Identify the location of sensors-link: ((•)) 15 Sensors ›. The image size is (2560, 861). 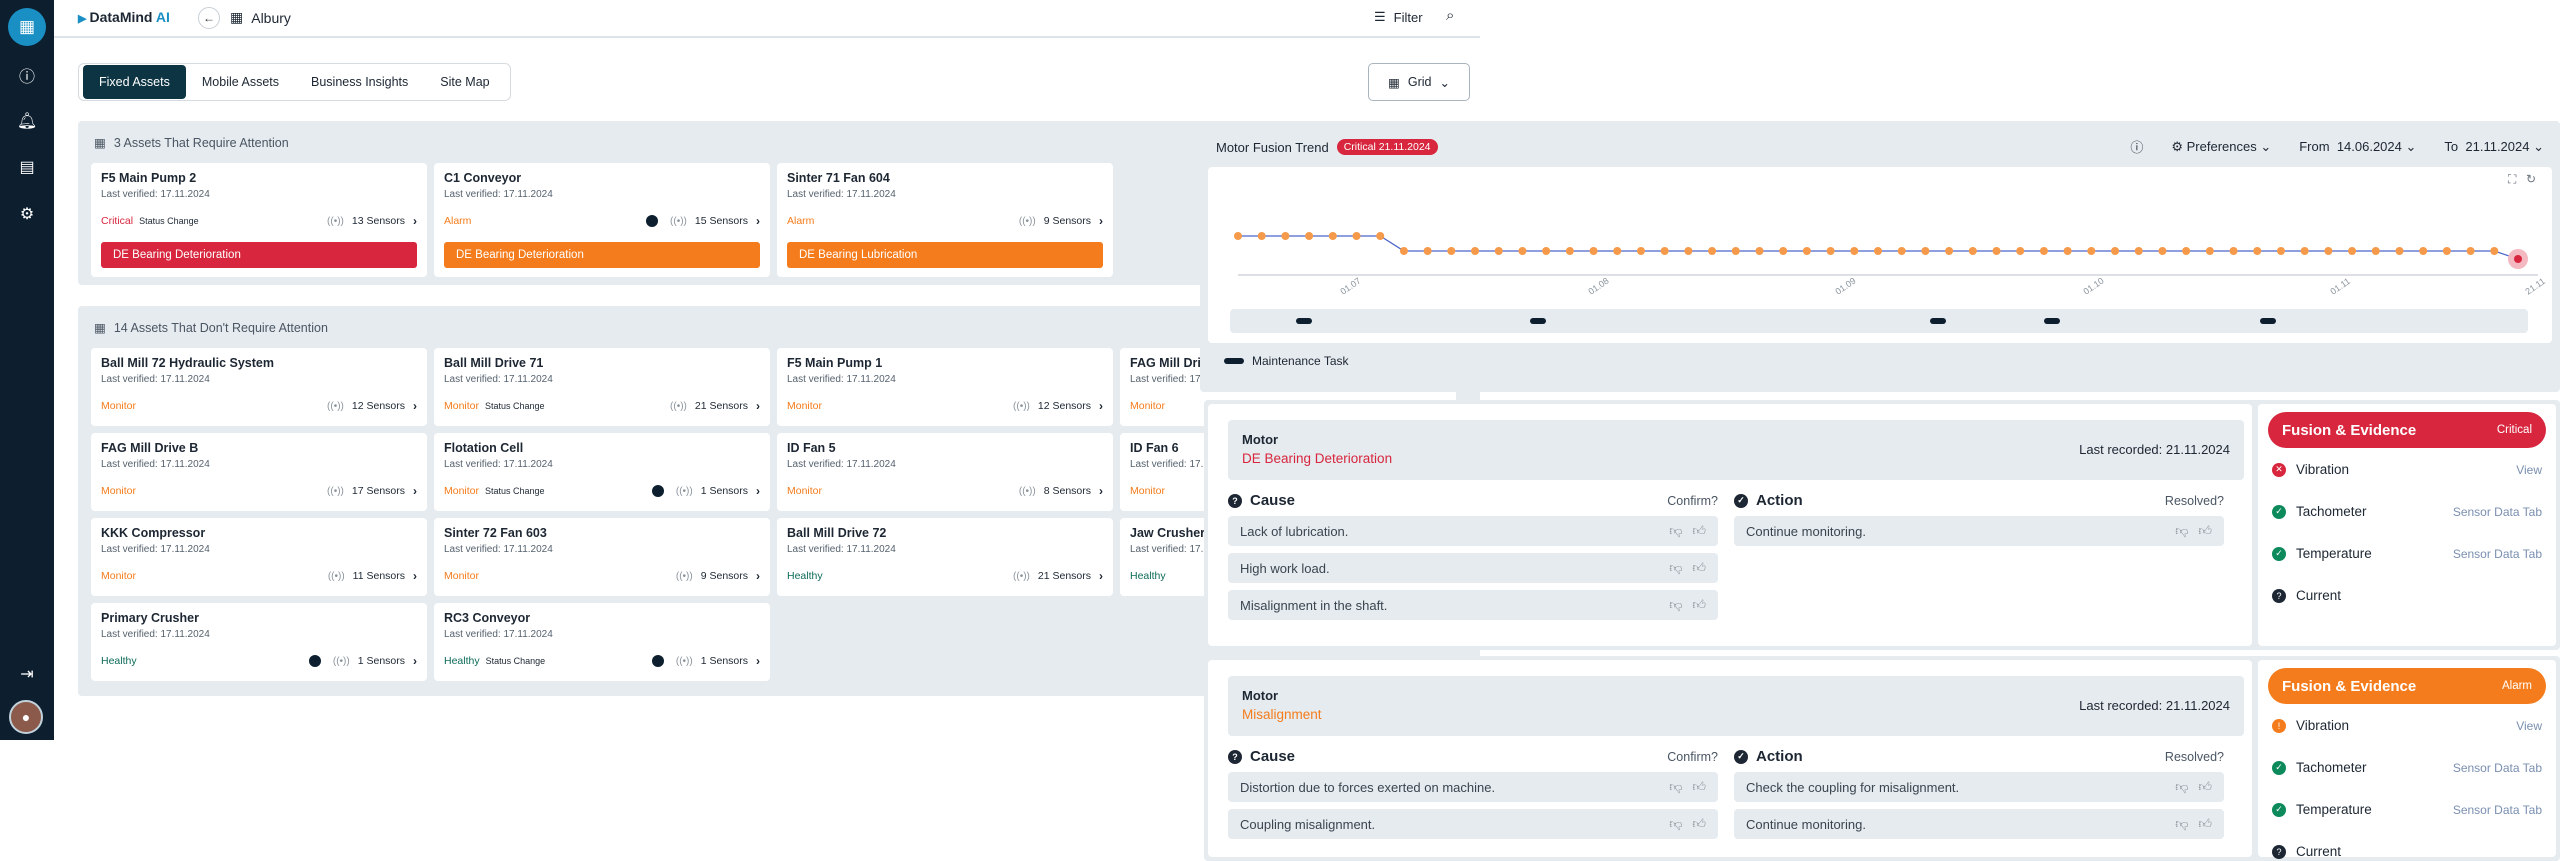
(703, 221).